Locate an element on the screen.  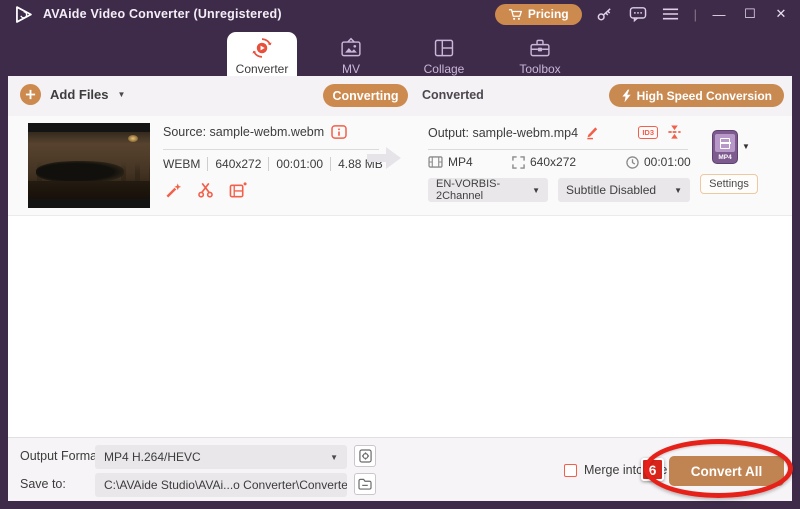
add-files-button: Add Files ▼ is located at coordinates (72, 94).